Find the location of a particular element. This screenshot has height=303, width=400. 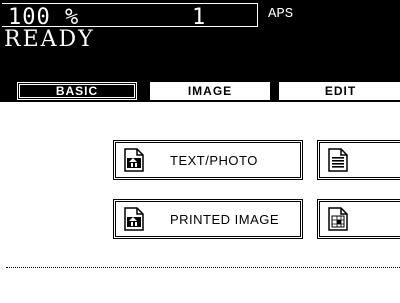

text-document-icon is located at coordinates (338, 160).